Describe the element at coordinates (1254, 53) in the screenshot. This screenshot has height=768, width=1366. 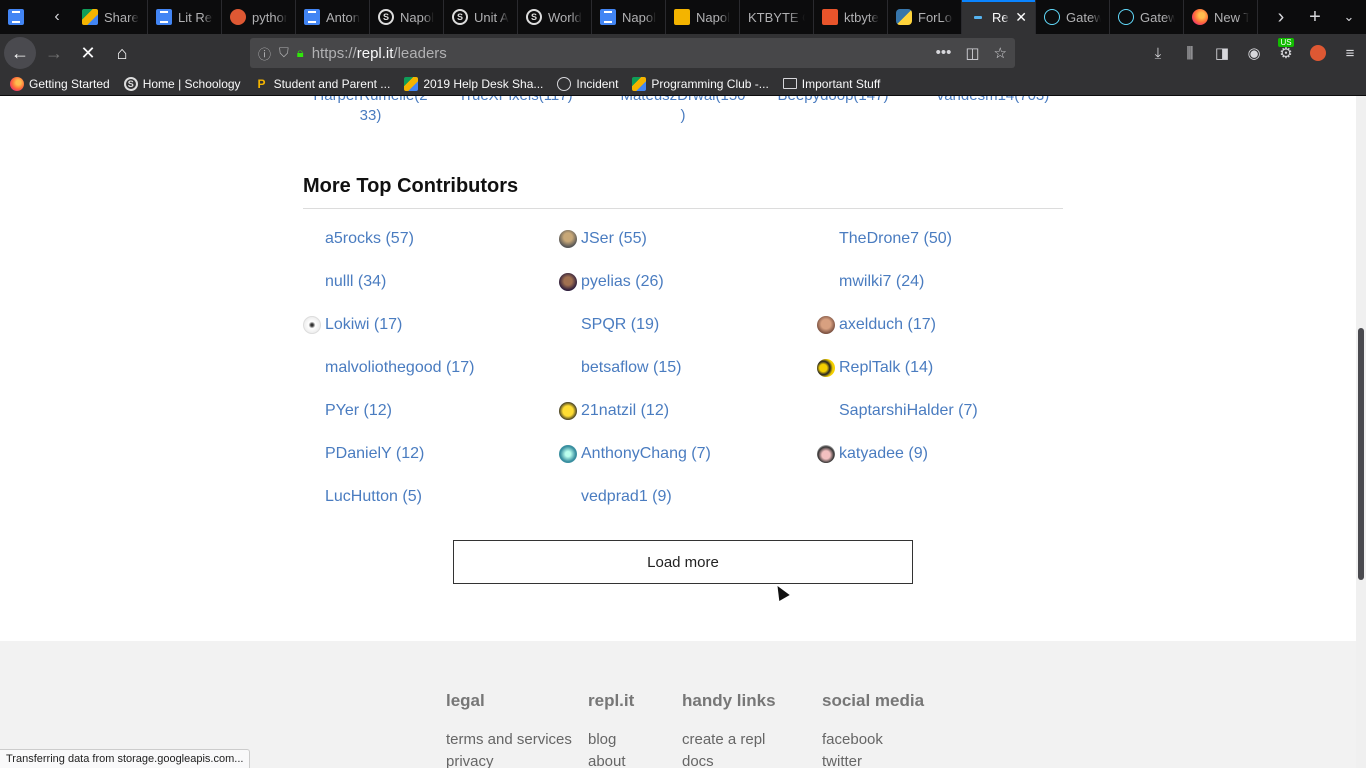
I see `account-icon: ◉` at that location.